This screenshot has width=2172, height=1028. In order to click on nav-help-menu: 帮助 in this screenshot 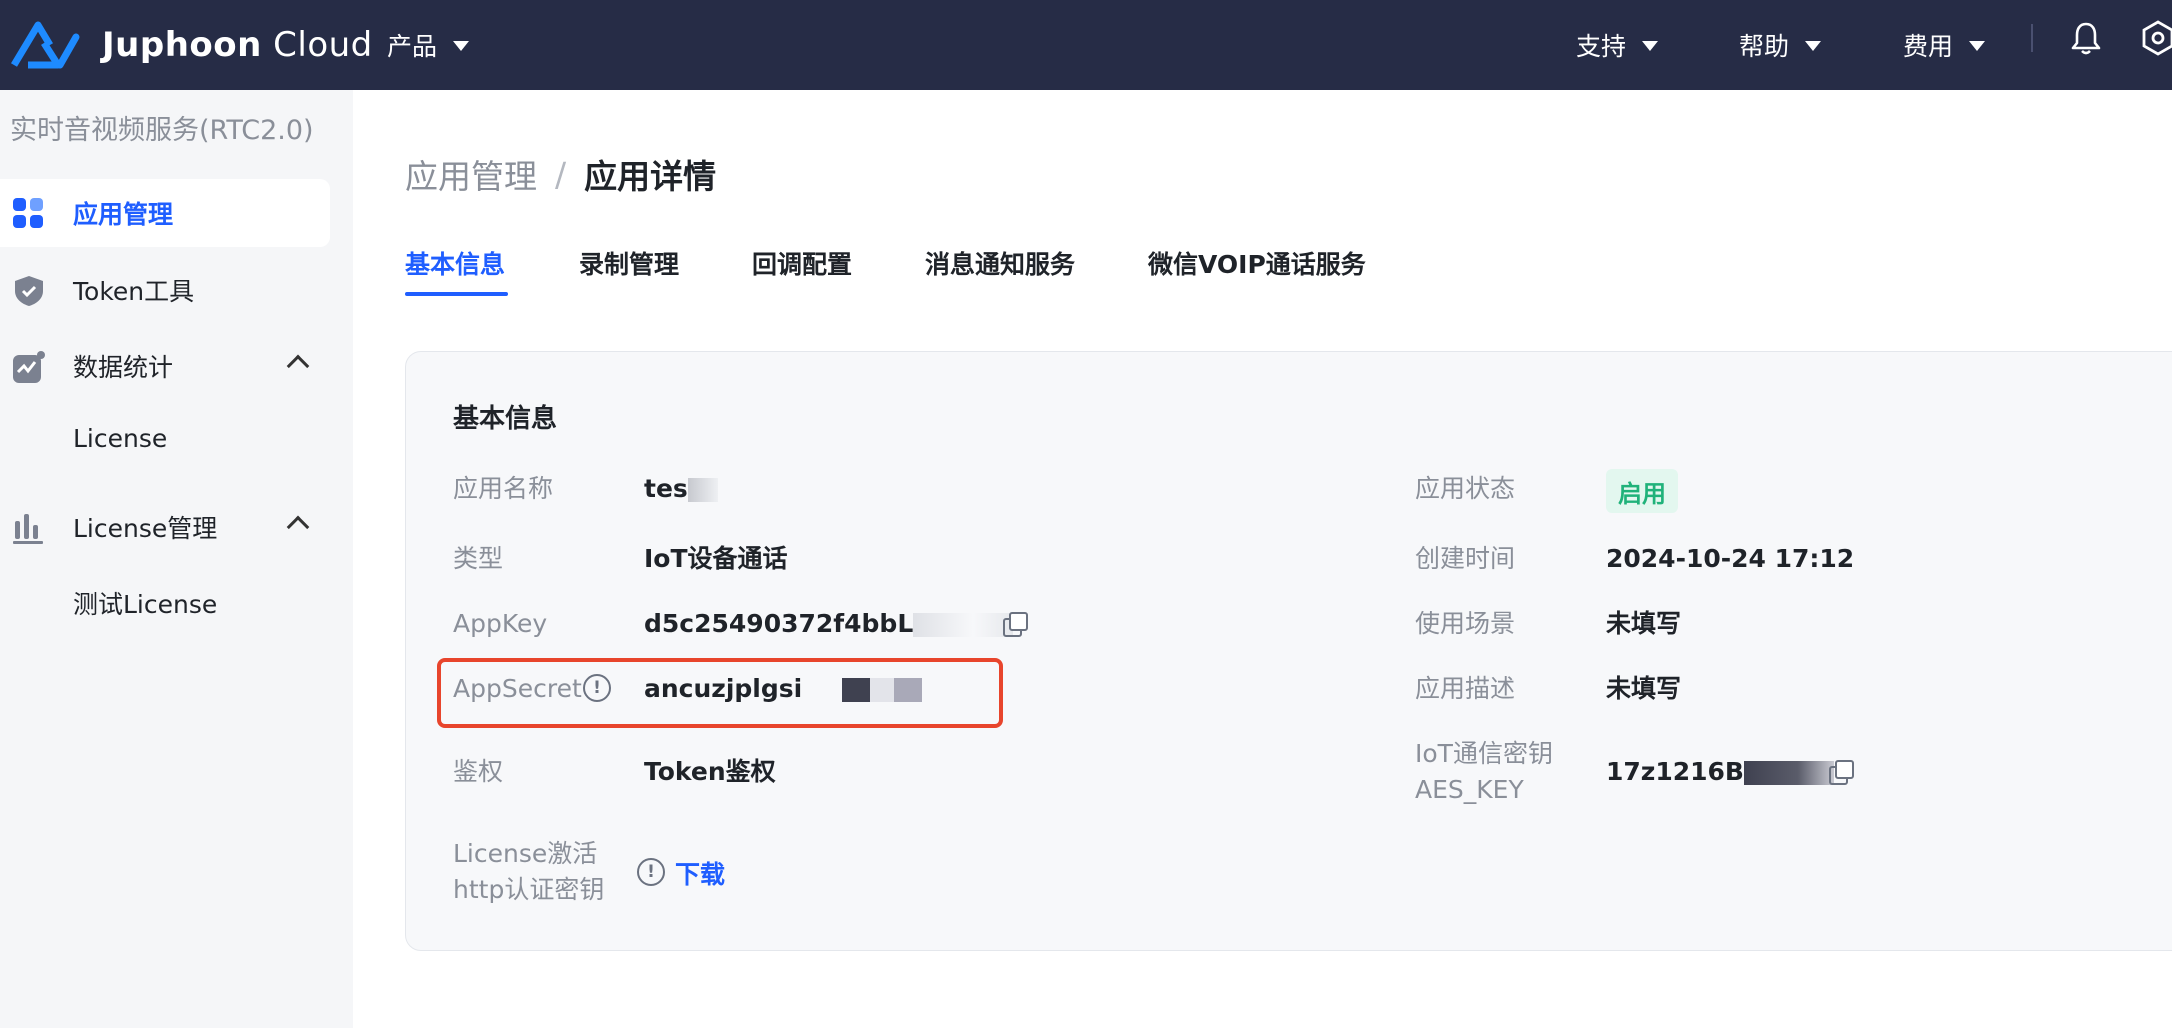, I will do `click(1780, 45)`.